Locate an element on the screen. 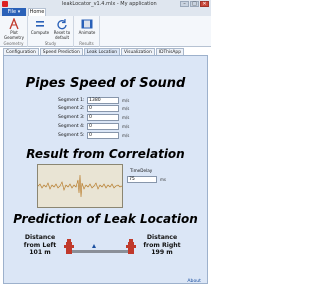 The width and height of the screenshot is (320, 300). time-delay-input: 75 is located at coordinates (142, 179).